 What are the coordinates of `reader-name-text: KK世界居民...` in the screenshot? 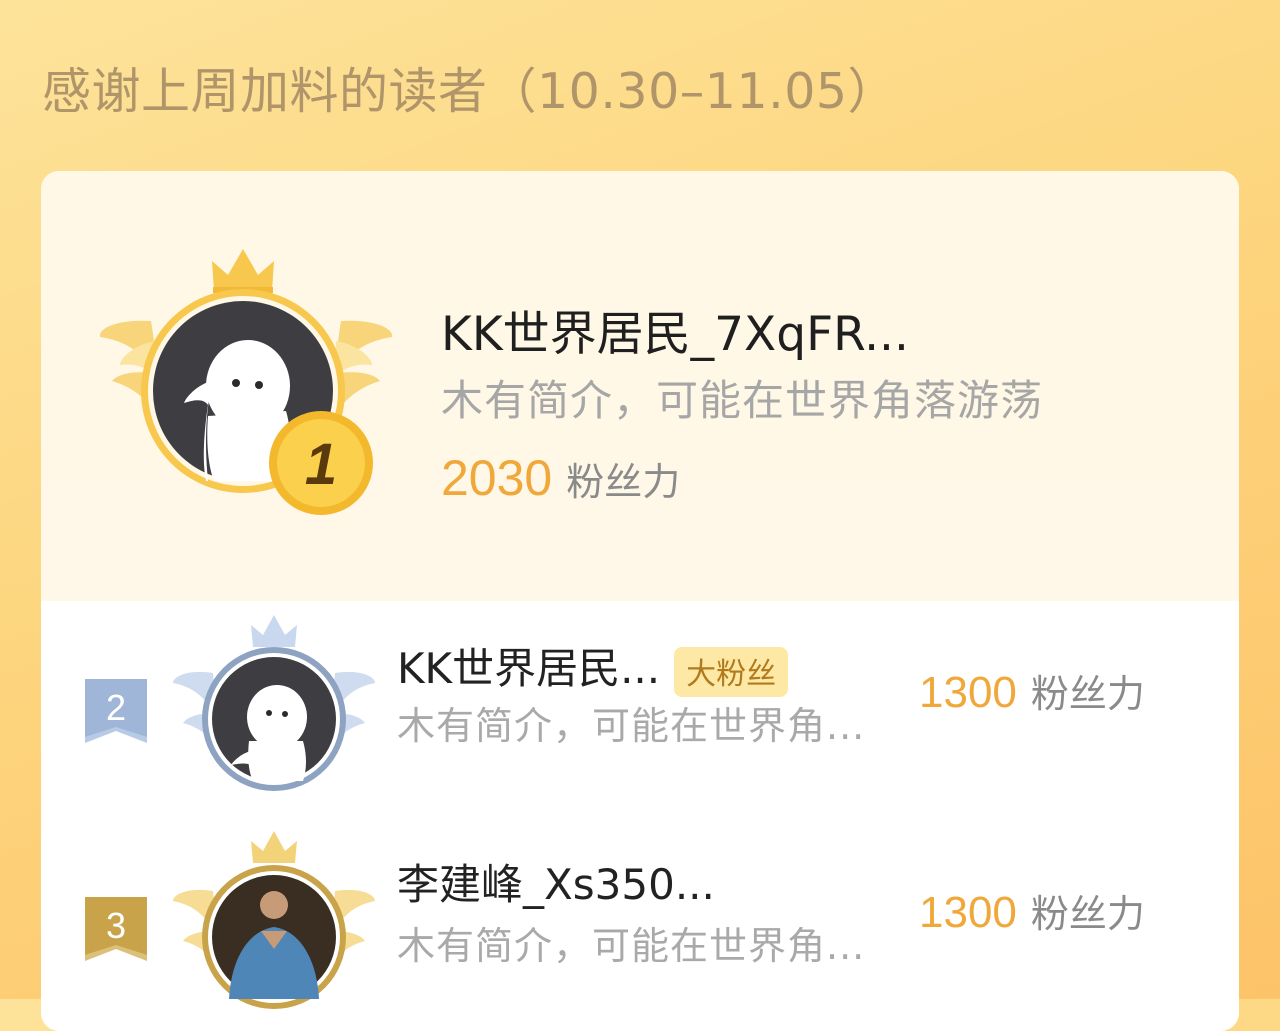 It's located at (528, 668).